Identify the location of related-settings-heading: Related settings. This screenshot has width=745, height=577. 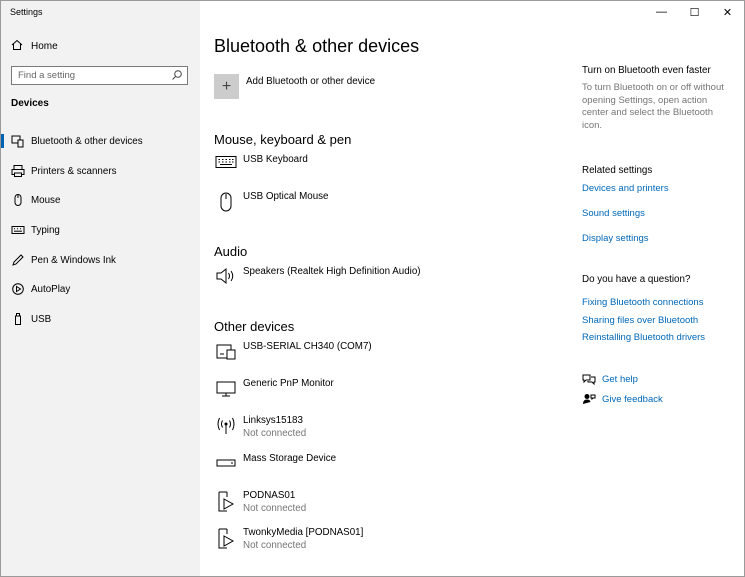
(617, 170).